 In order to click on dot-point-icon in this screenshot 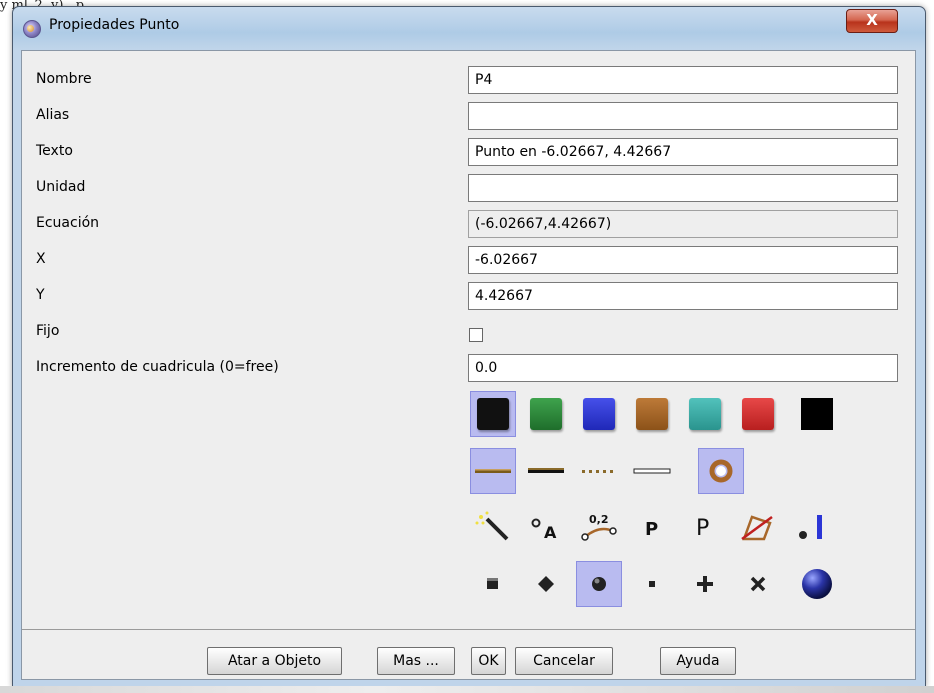, I will do `click(652, 584)`.